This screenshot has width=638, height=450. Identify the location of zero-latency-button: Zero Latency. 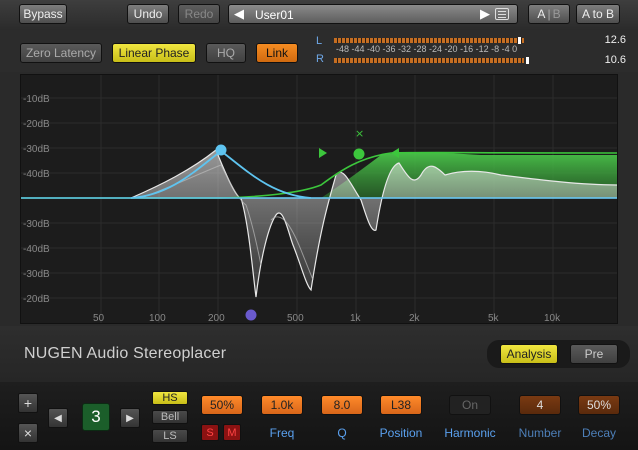
(61, 53).